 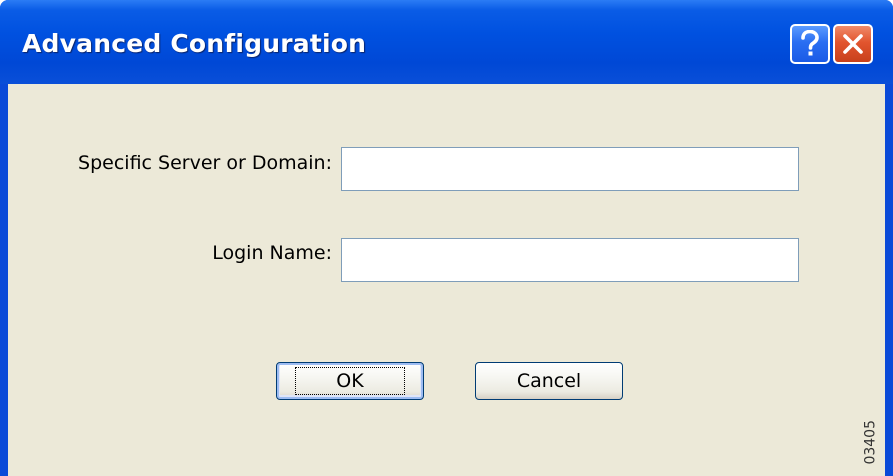 I want to click on close-icon, so click(x=853, y=44).